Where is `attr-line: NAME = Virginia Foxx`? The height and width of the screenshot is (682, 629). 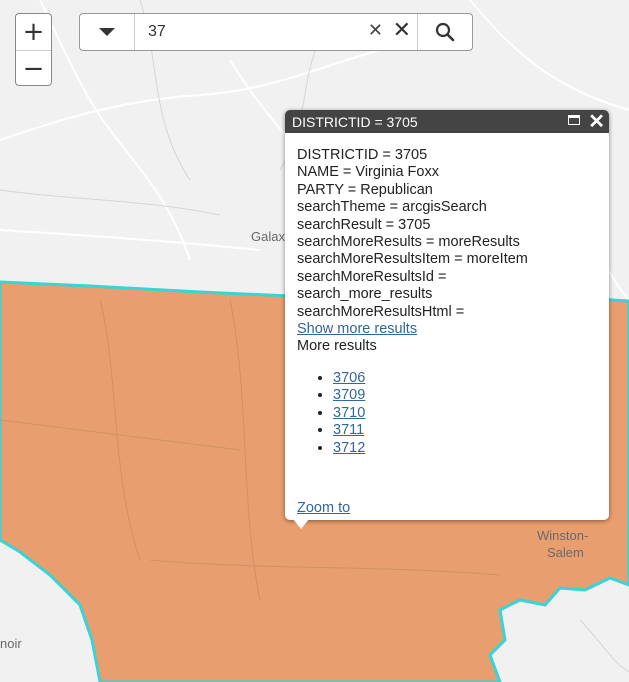
attr-line: NAME = Virginia Foxx is located at coordinates (368, 172).